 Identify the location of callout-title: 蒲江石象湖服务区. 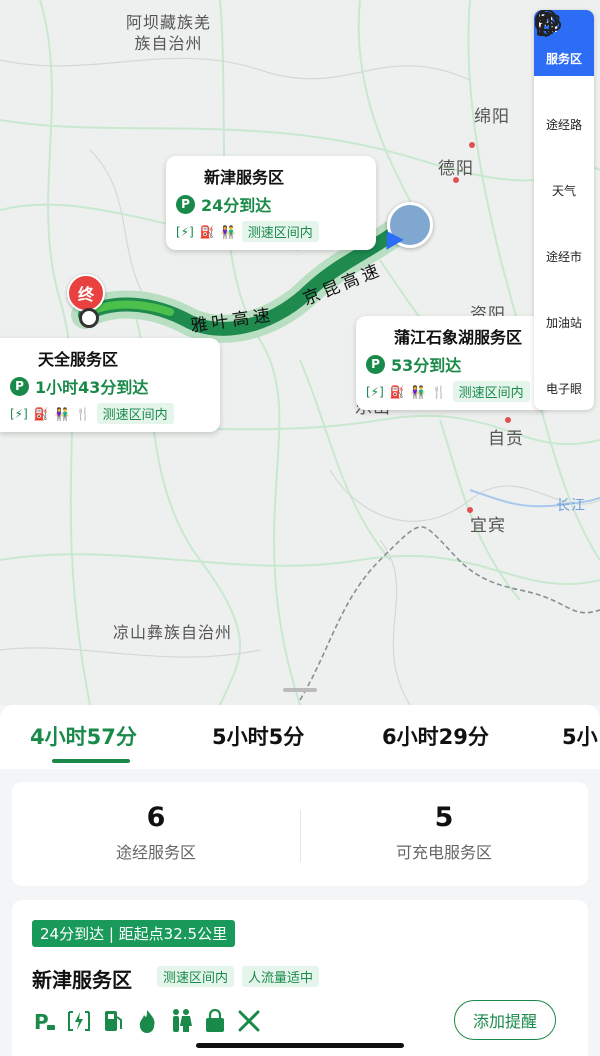
(458, 337).